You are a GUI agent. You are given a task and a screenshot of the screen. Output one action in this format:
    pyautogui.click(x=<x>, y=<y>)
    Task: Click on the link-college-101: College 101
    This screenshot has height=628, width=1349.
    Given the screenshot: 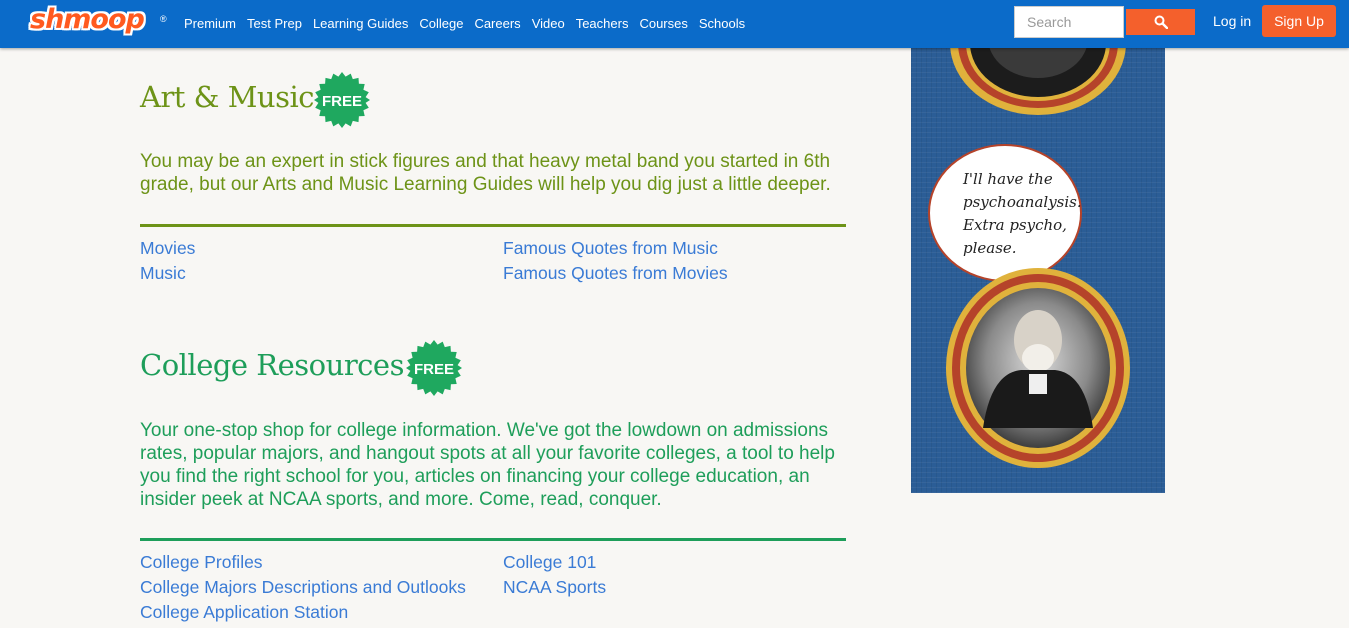 What is the action you would take?
    pyautogui.click(x=554, y=562)
    